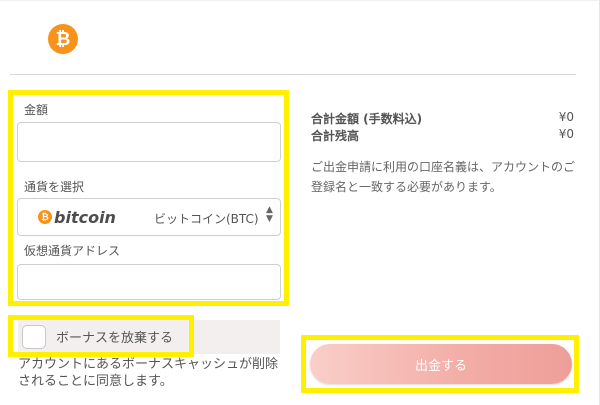 The image size is (600, 405). What do you see at coordinates (63, 39) in the screenshot?
I see `bitcoin-logo-icon: ₿` at bounding box center [63, 39].